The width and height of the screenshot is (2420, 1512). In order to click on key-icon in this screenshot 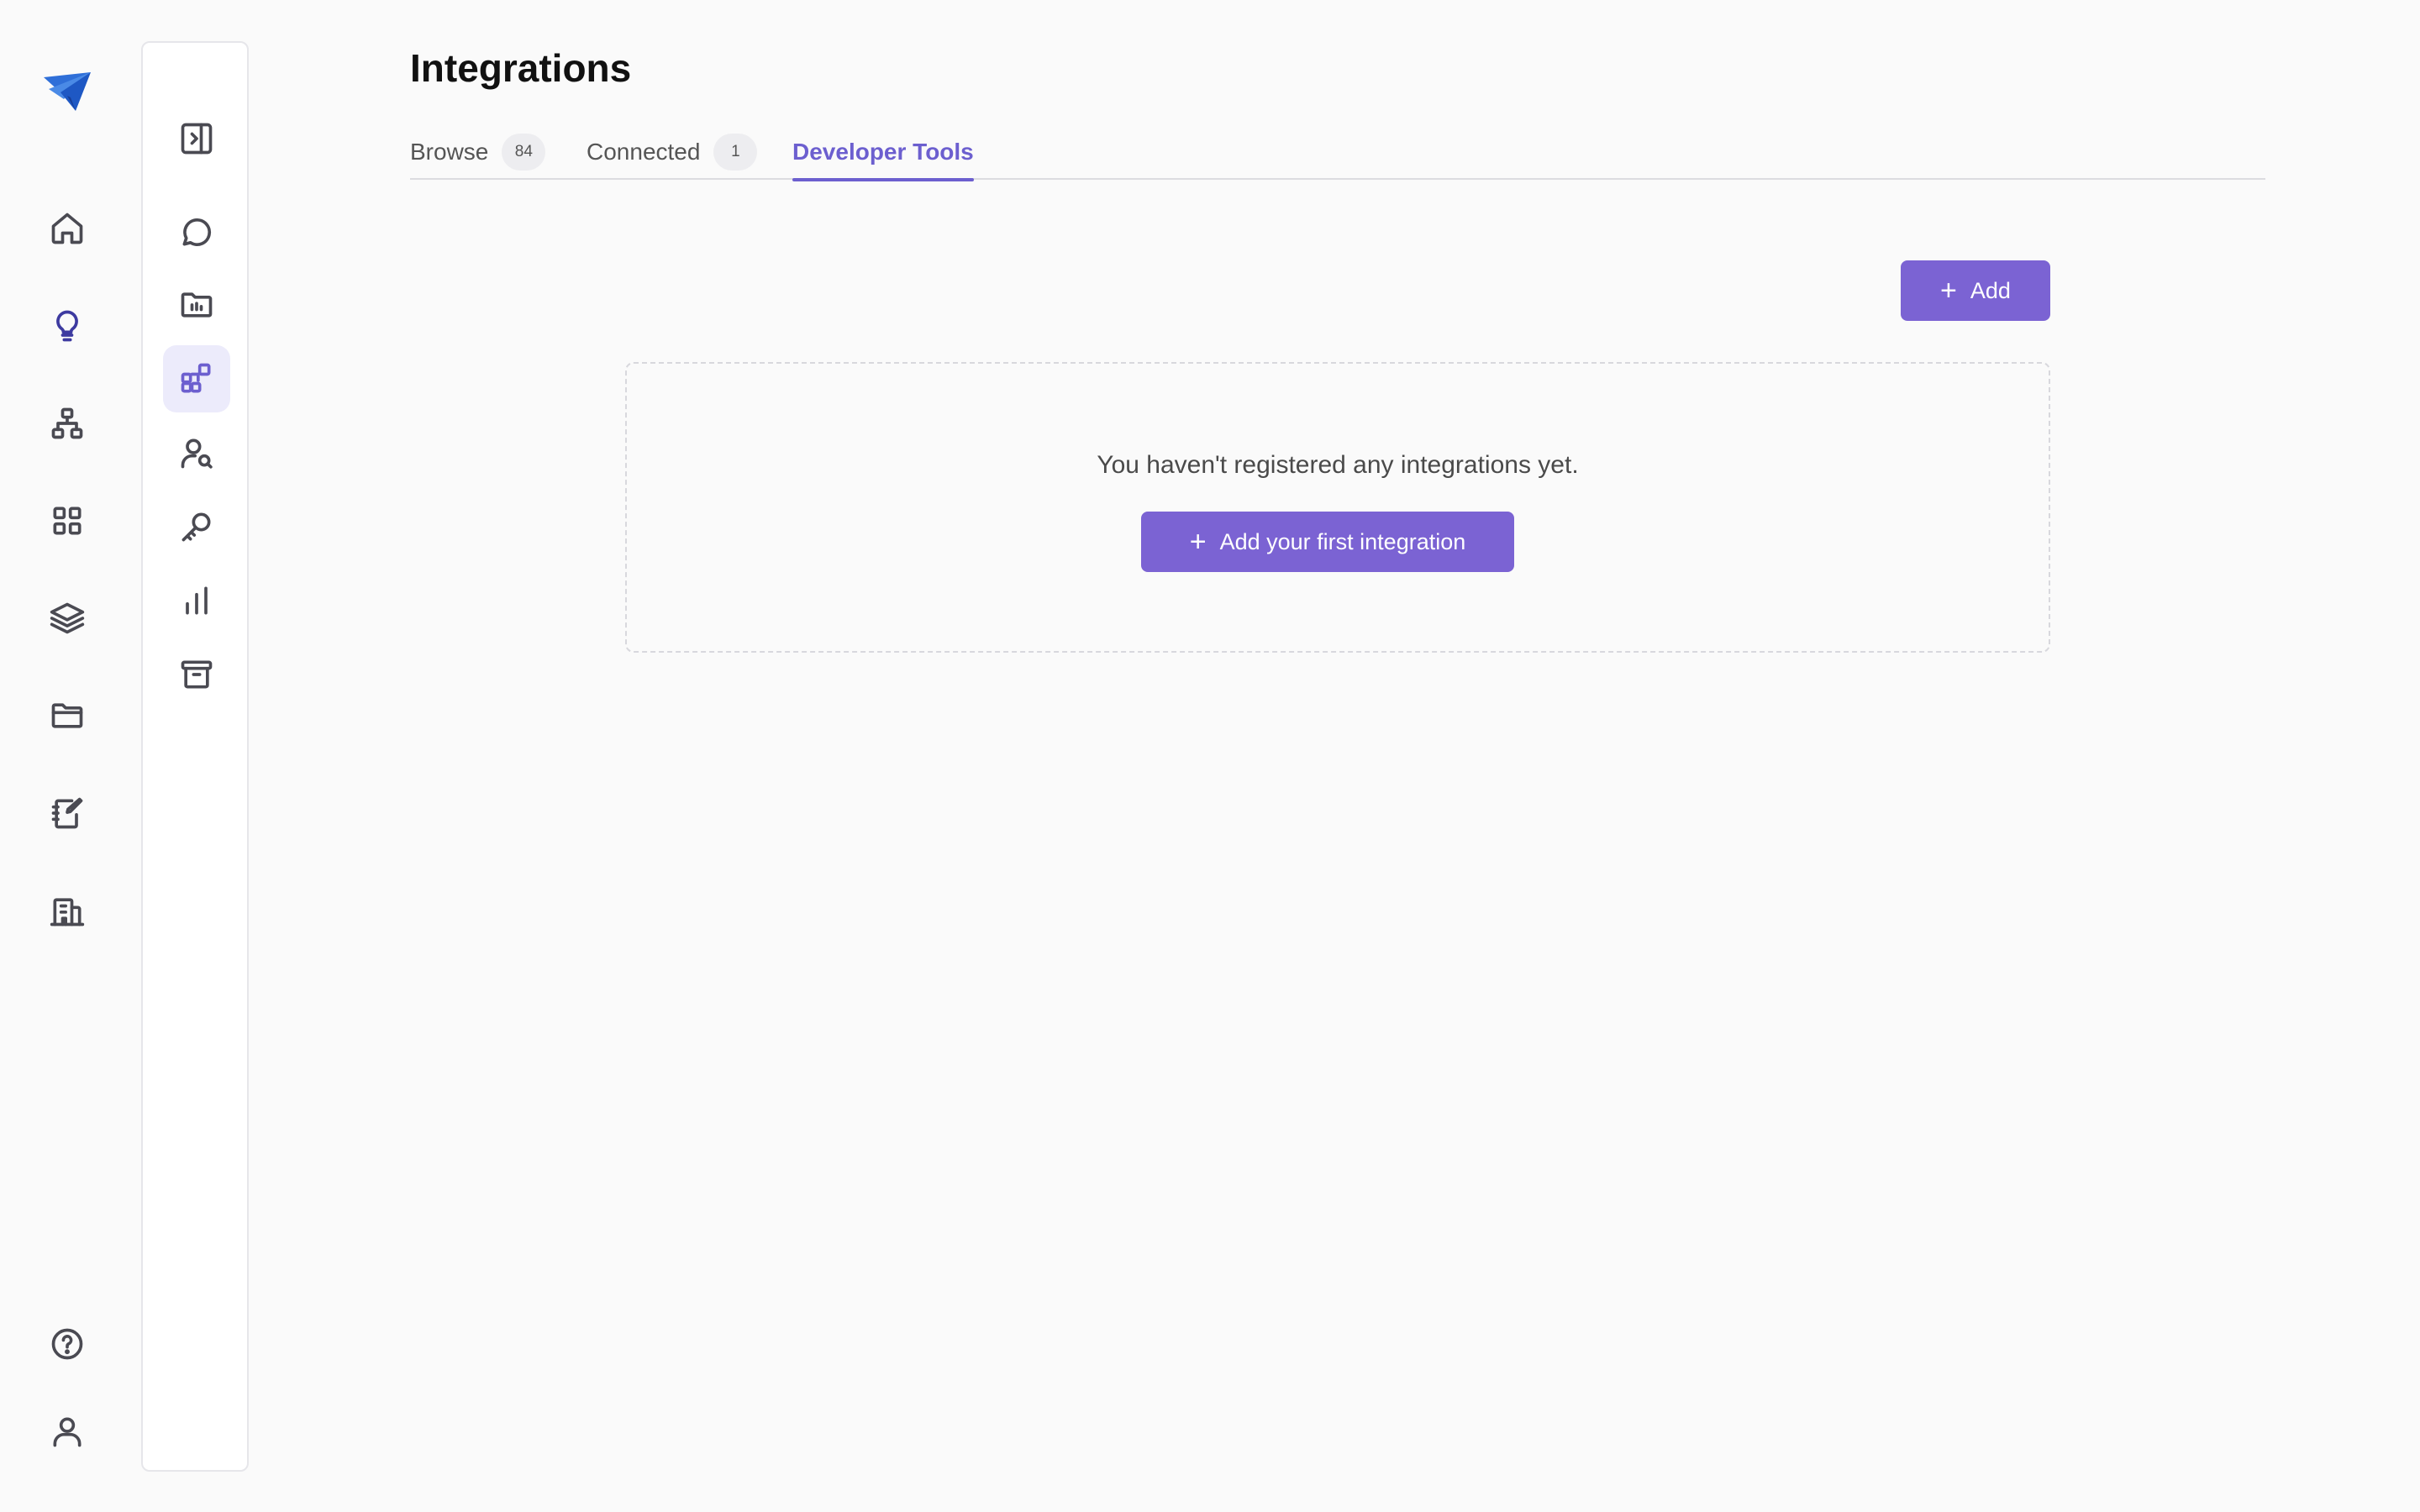, I will do `click(196, 526)`.